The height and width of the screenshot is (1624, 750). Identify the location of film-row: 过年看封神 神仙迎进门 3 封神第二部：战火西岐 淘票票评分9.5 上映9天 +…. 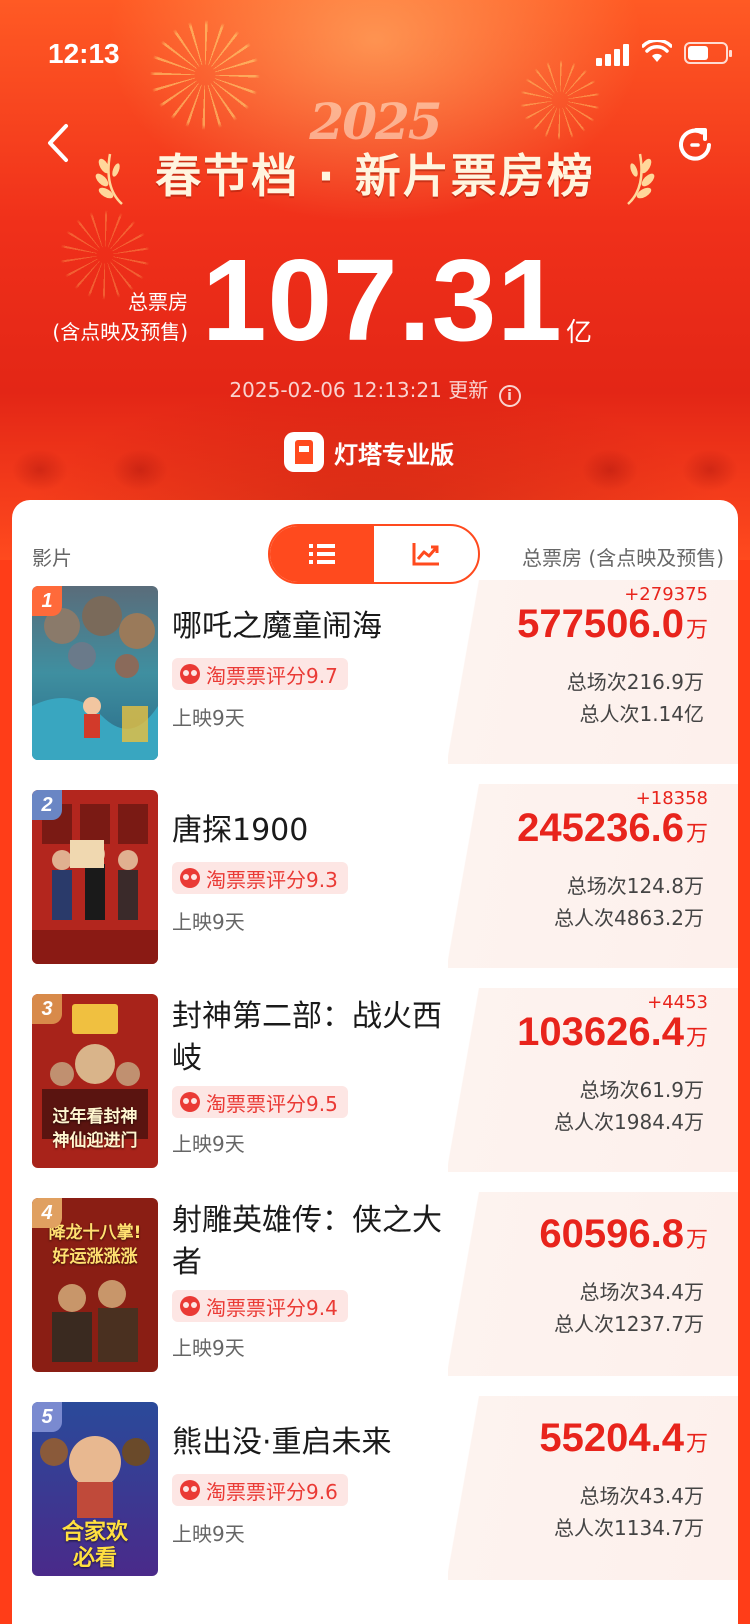
(375, 1080).